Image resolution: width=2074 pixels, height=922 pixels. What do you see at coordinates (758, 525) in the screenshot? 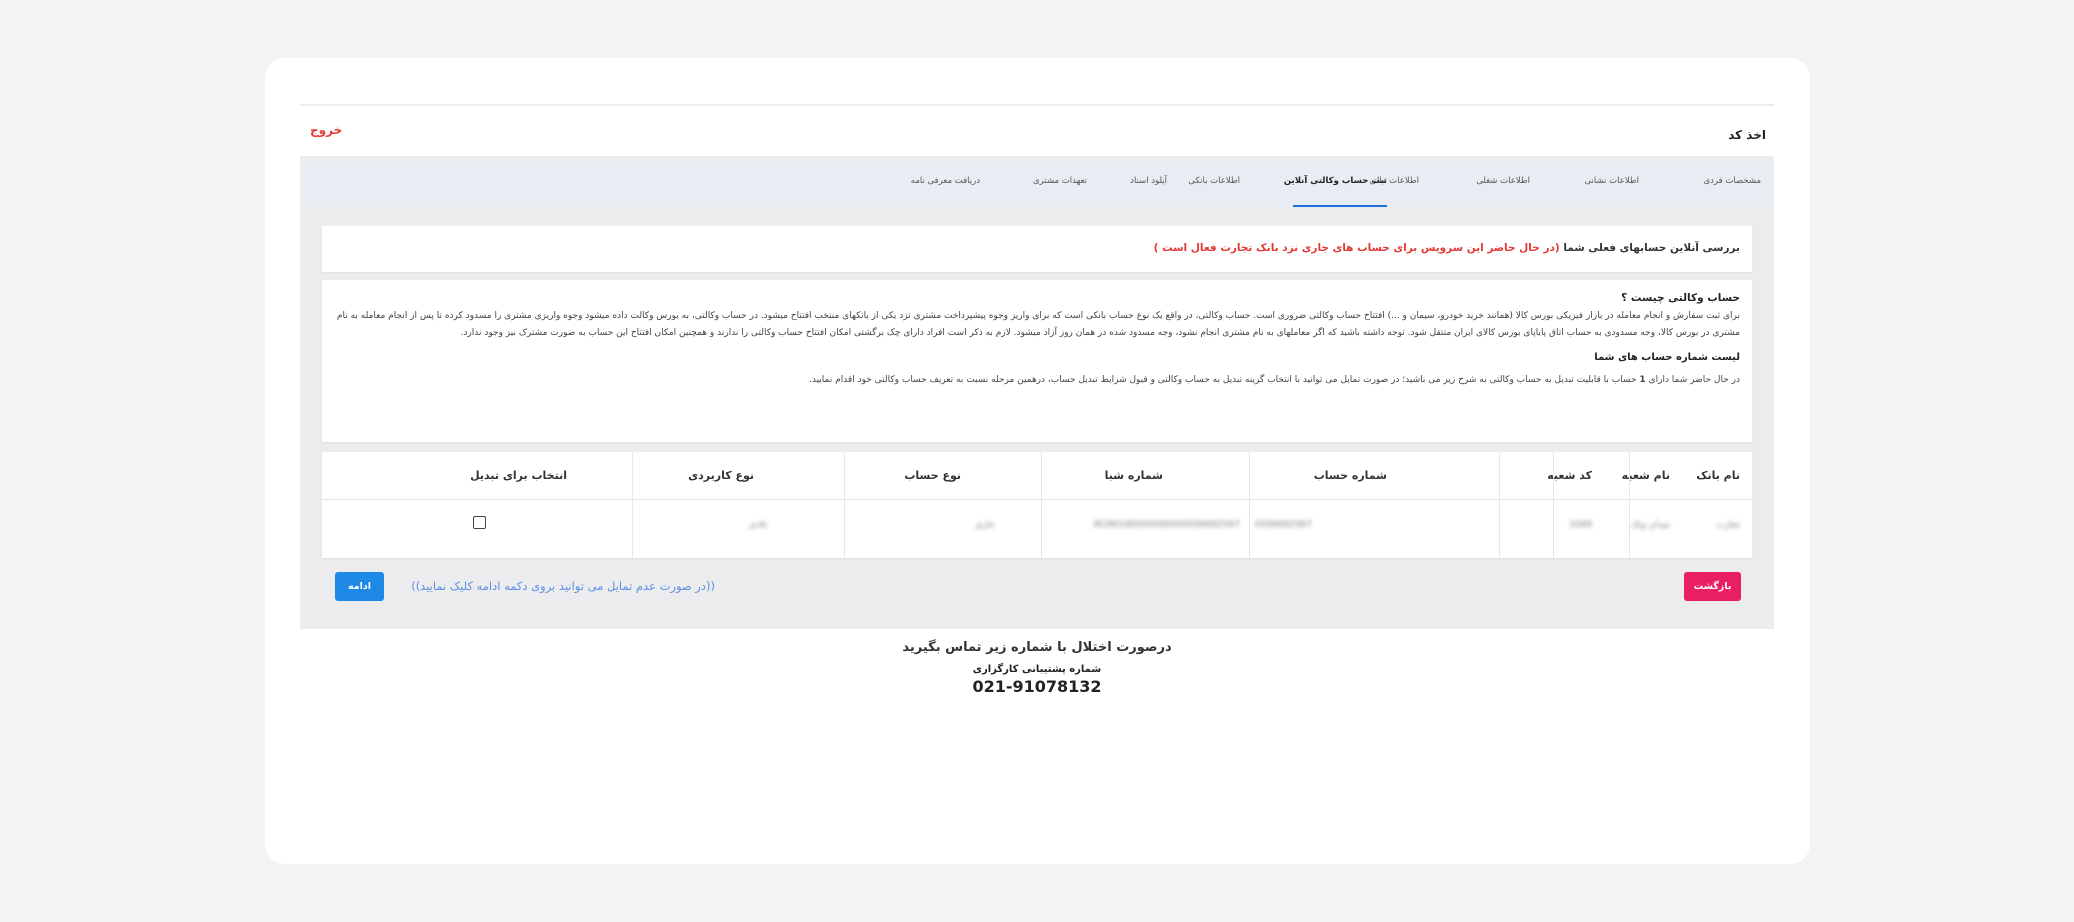
I see `cell-usage-type: عادی` at bounding box center [758, 525].